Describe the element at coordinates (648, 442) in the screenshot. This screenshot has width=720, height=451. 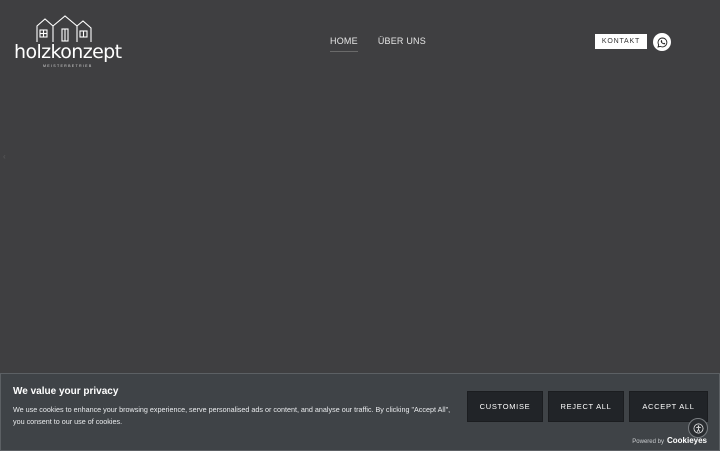
I see `powered-by-label: Powered by` at that location.